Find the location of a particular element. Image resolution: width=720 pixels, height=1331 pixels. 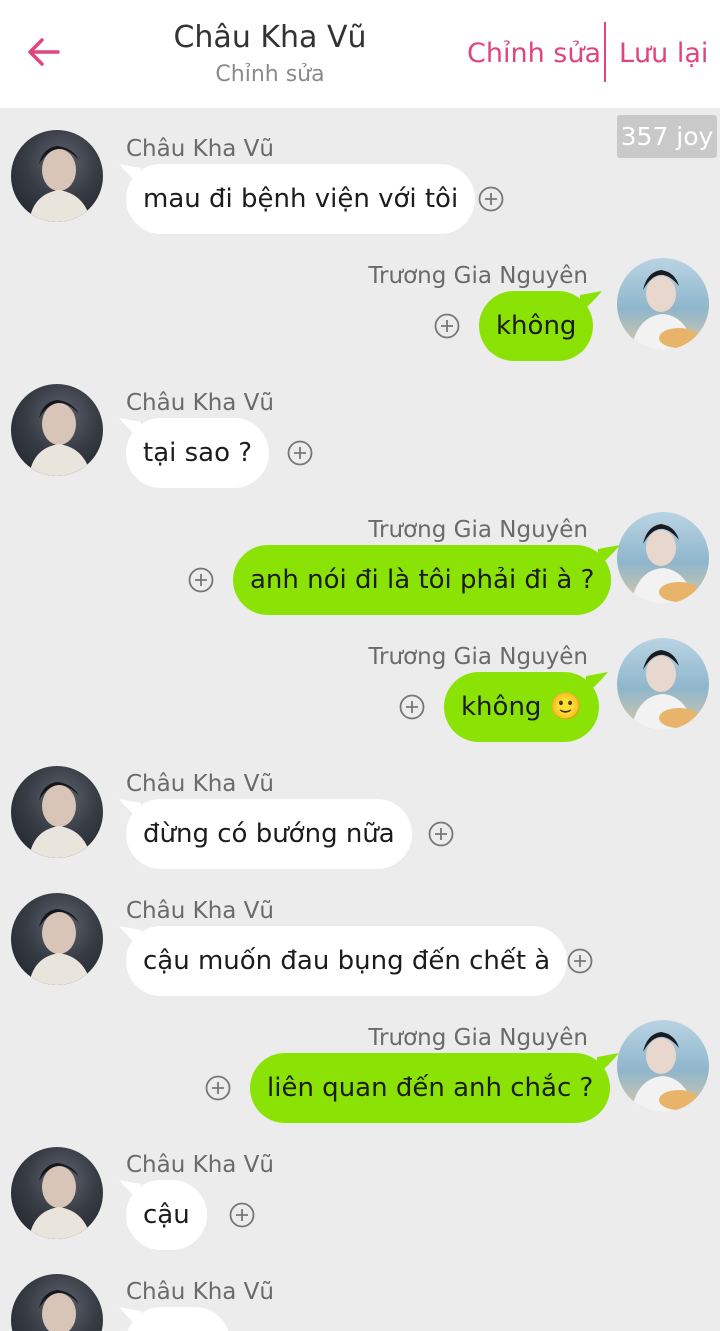

message-text: đừng có bướng nữa is located at coordinates (269, 834).